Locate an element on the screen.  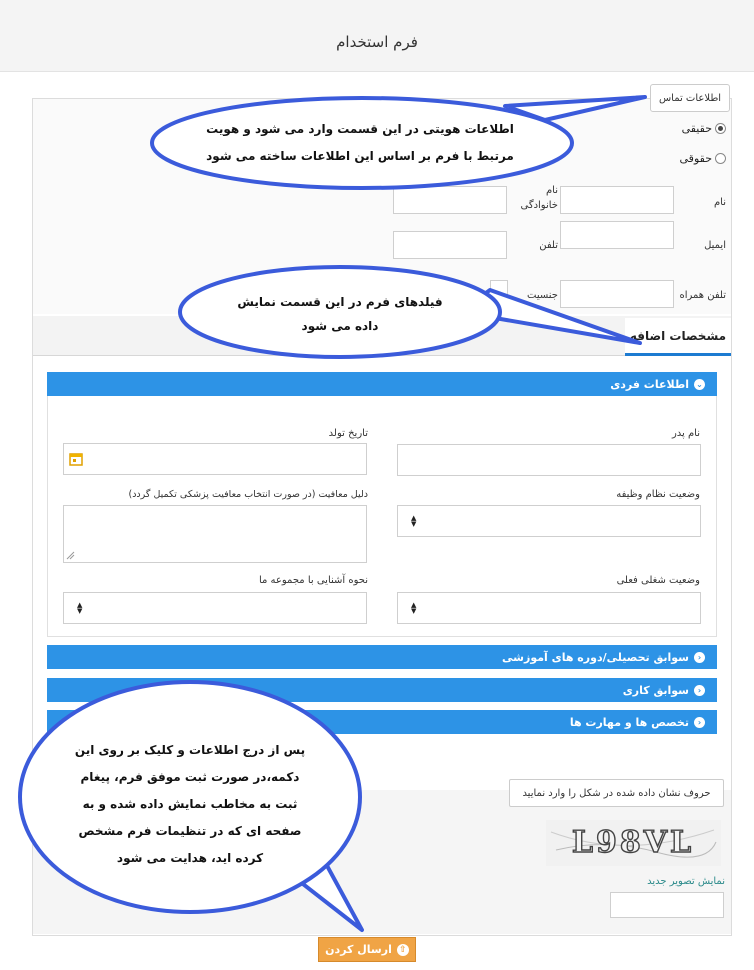
callout-submit-line3: ثبت به مخاطب نمایش داده شده و به is located at coordinates (190, 804).